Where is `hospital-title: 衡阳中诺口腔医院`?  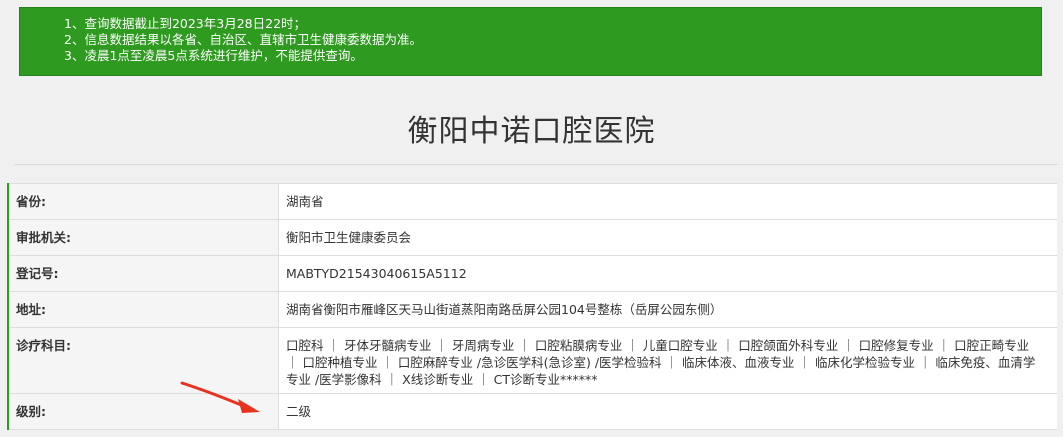
hospital-title: 衡阳中诺口腔医院 is located at coordinates (531, 131).